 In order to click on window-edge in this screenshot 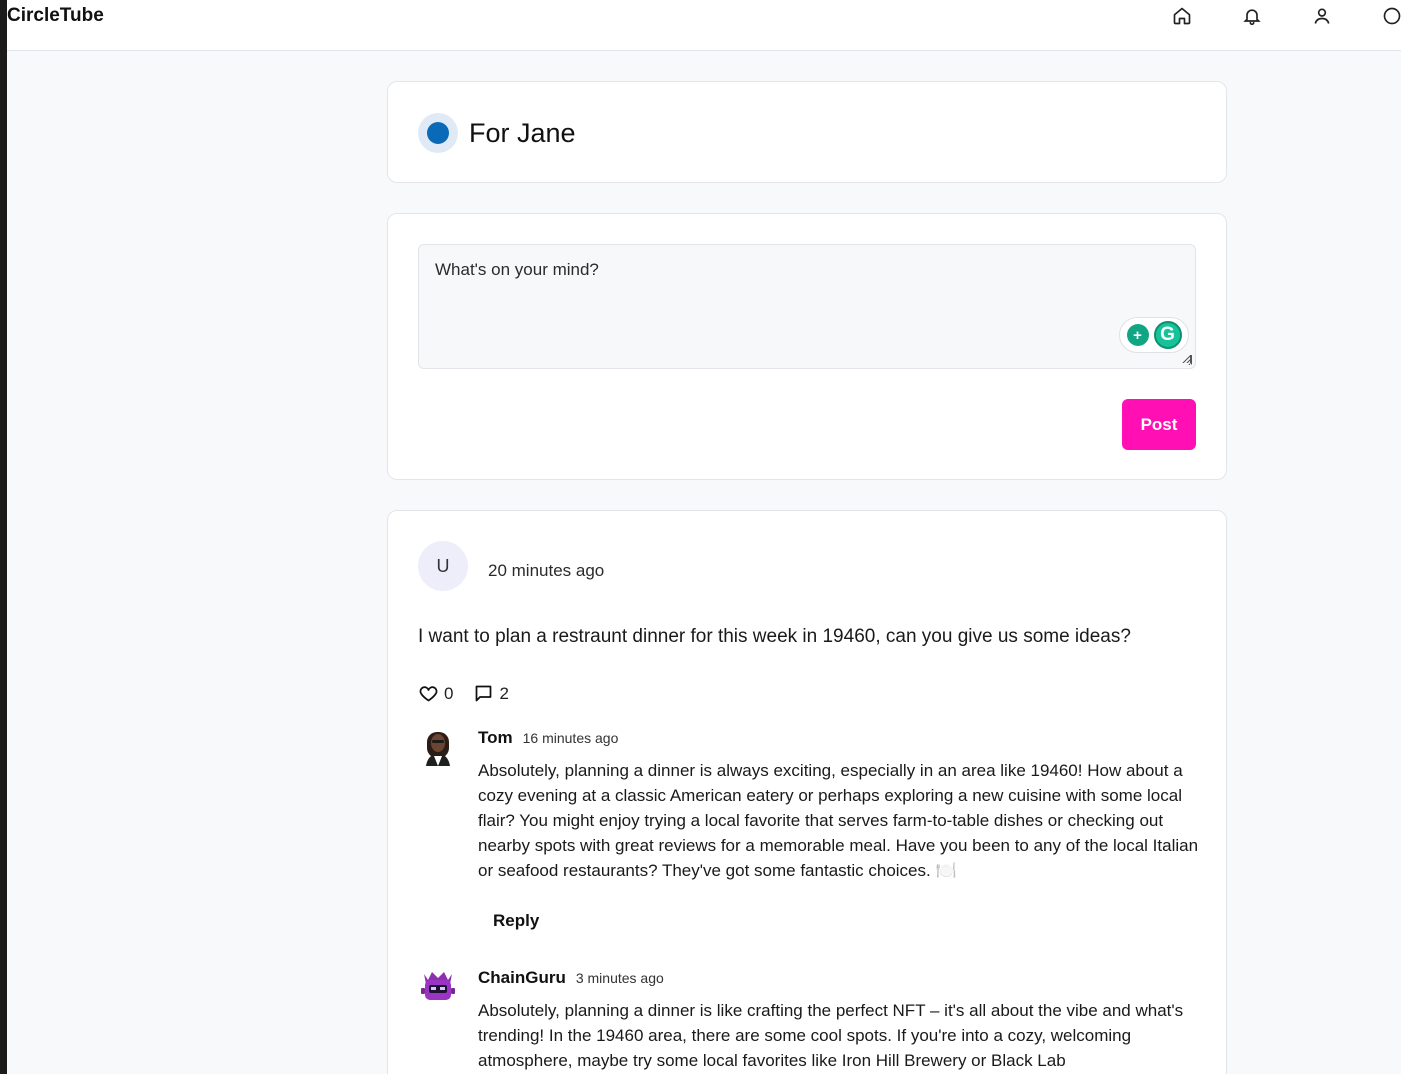, I will do `click(3, 537)`.